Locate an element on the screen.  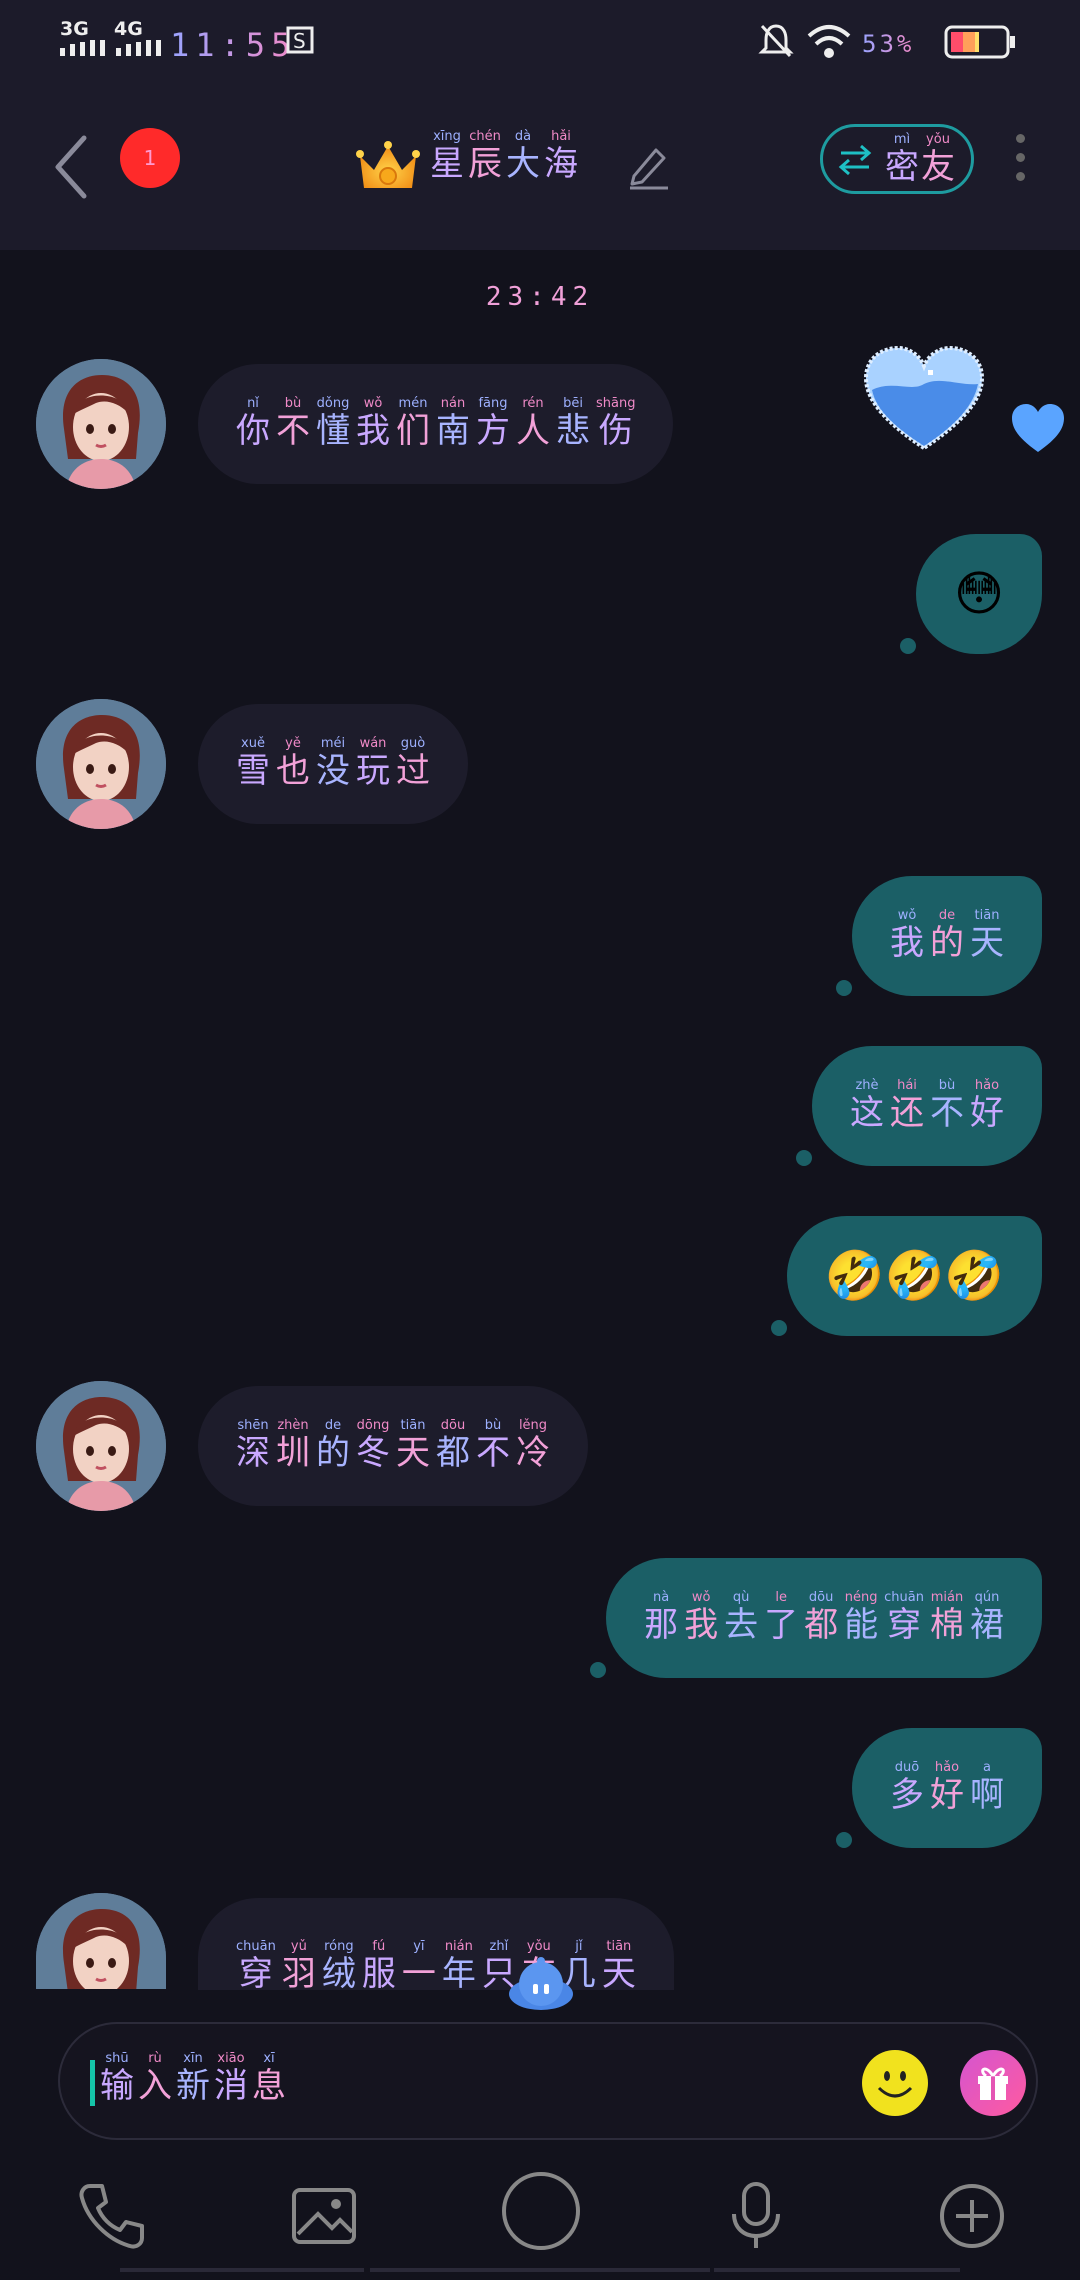
edit-pencil-icon is located at coordinates (648, 166).